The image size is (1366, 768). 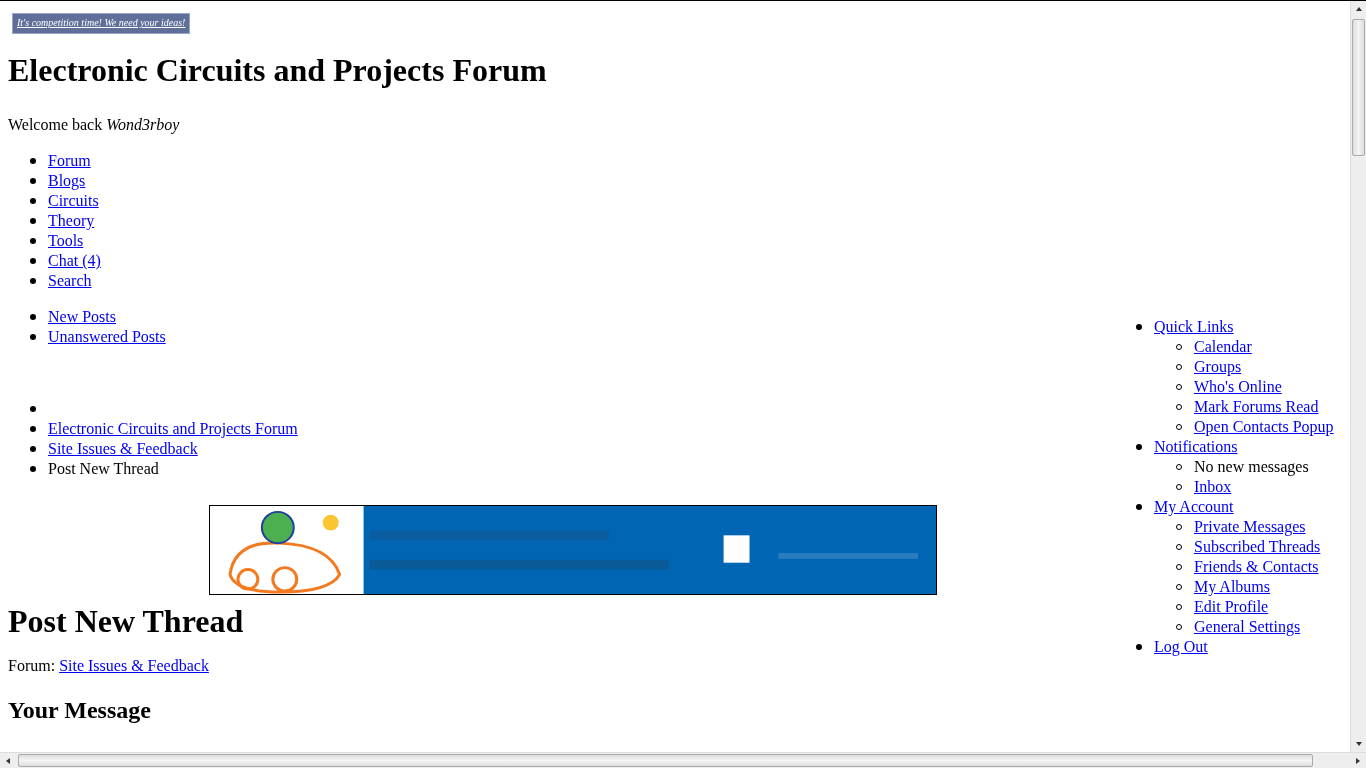 I want to click on nav-link: New Posts, so click(x=82, y=316).